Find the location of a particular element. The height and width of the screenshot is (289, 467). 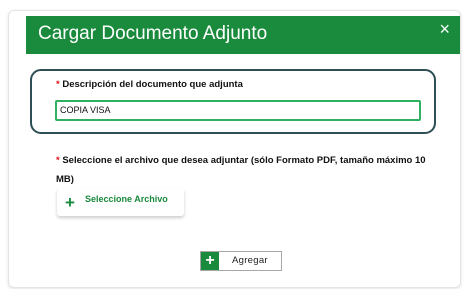

add-button: + Agregar is located at coordinates (241, 261).